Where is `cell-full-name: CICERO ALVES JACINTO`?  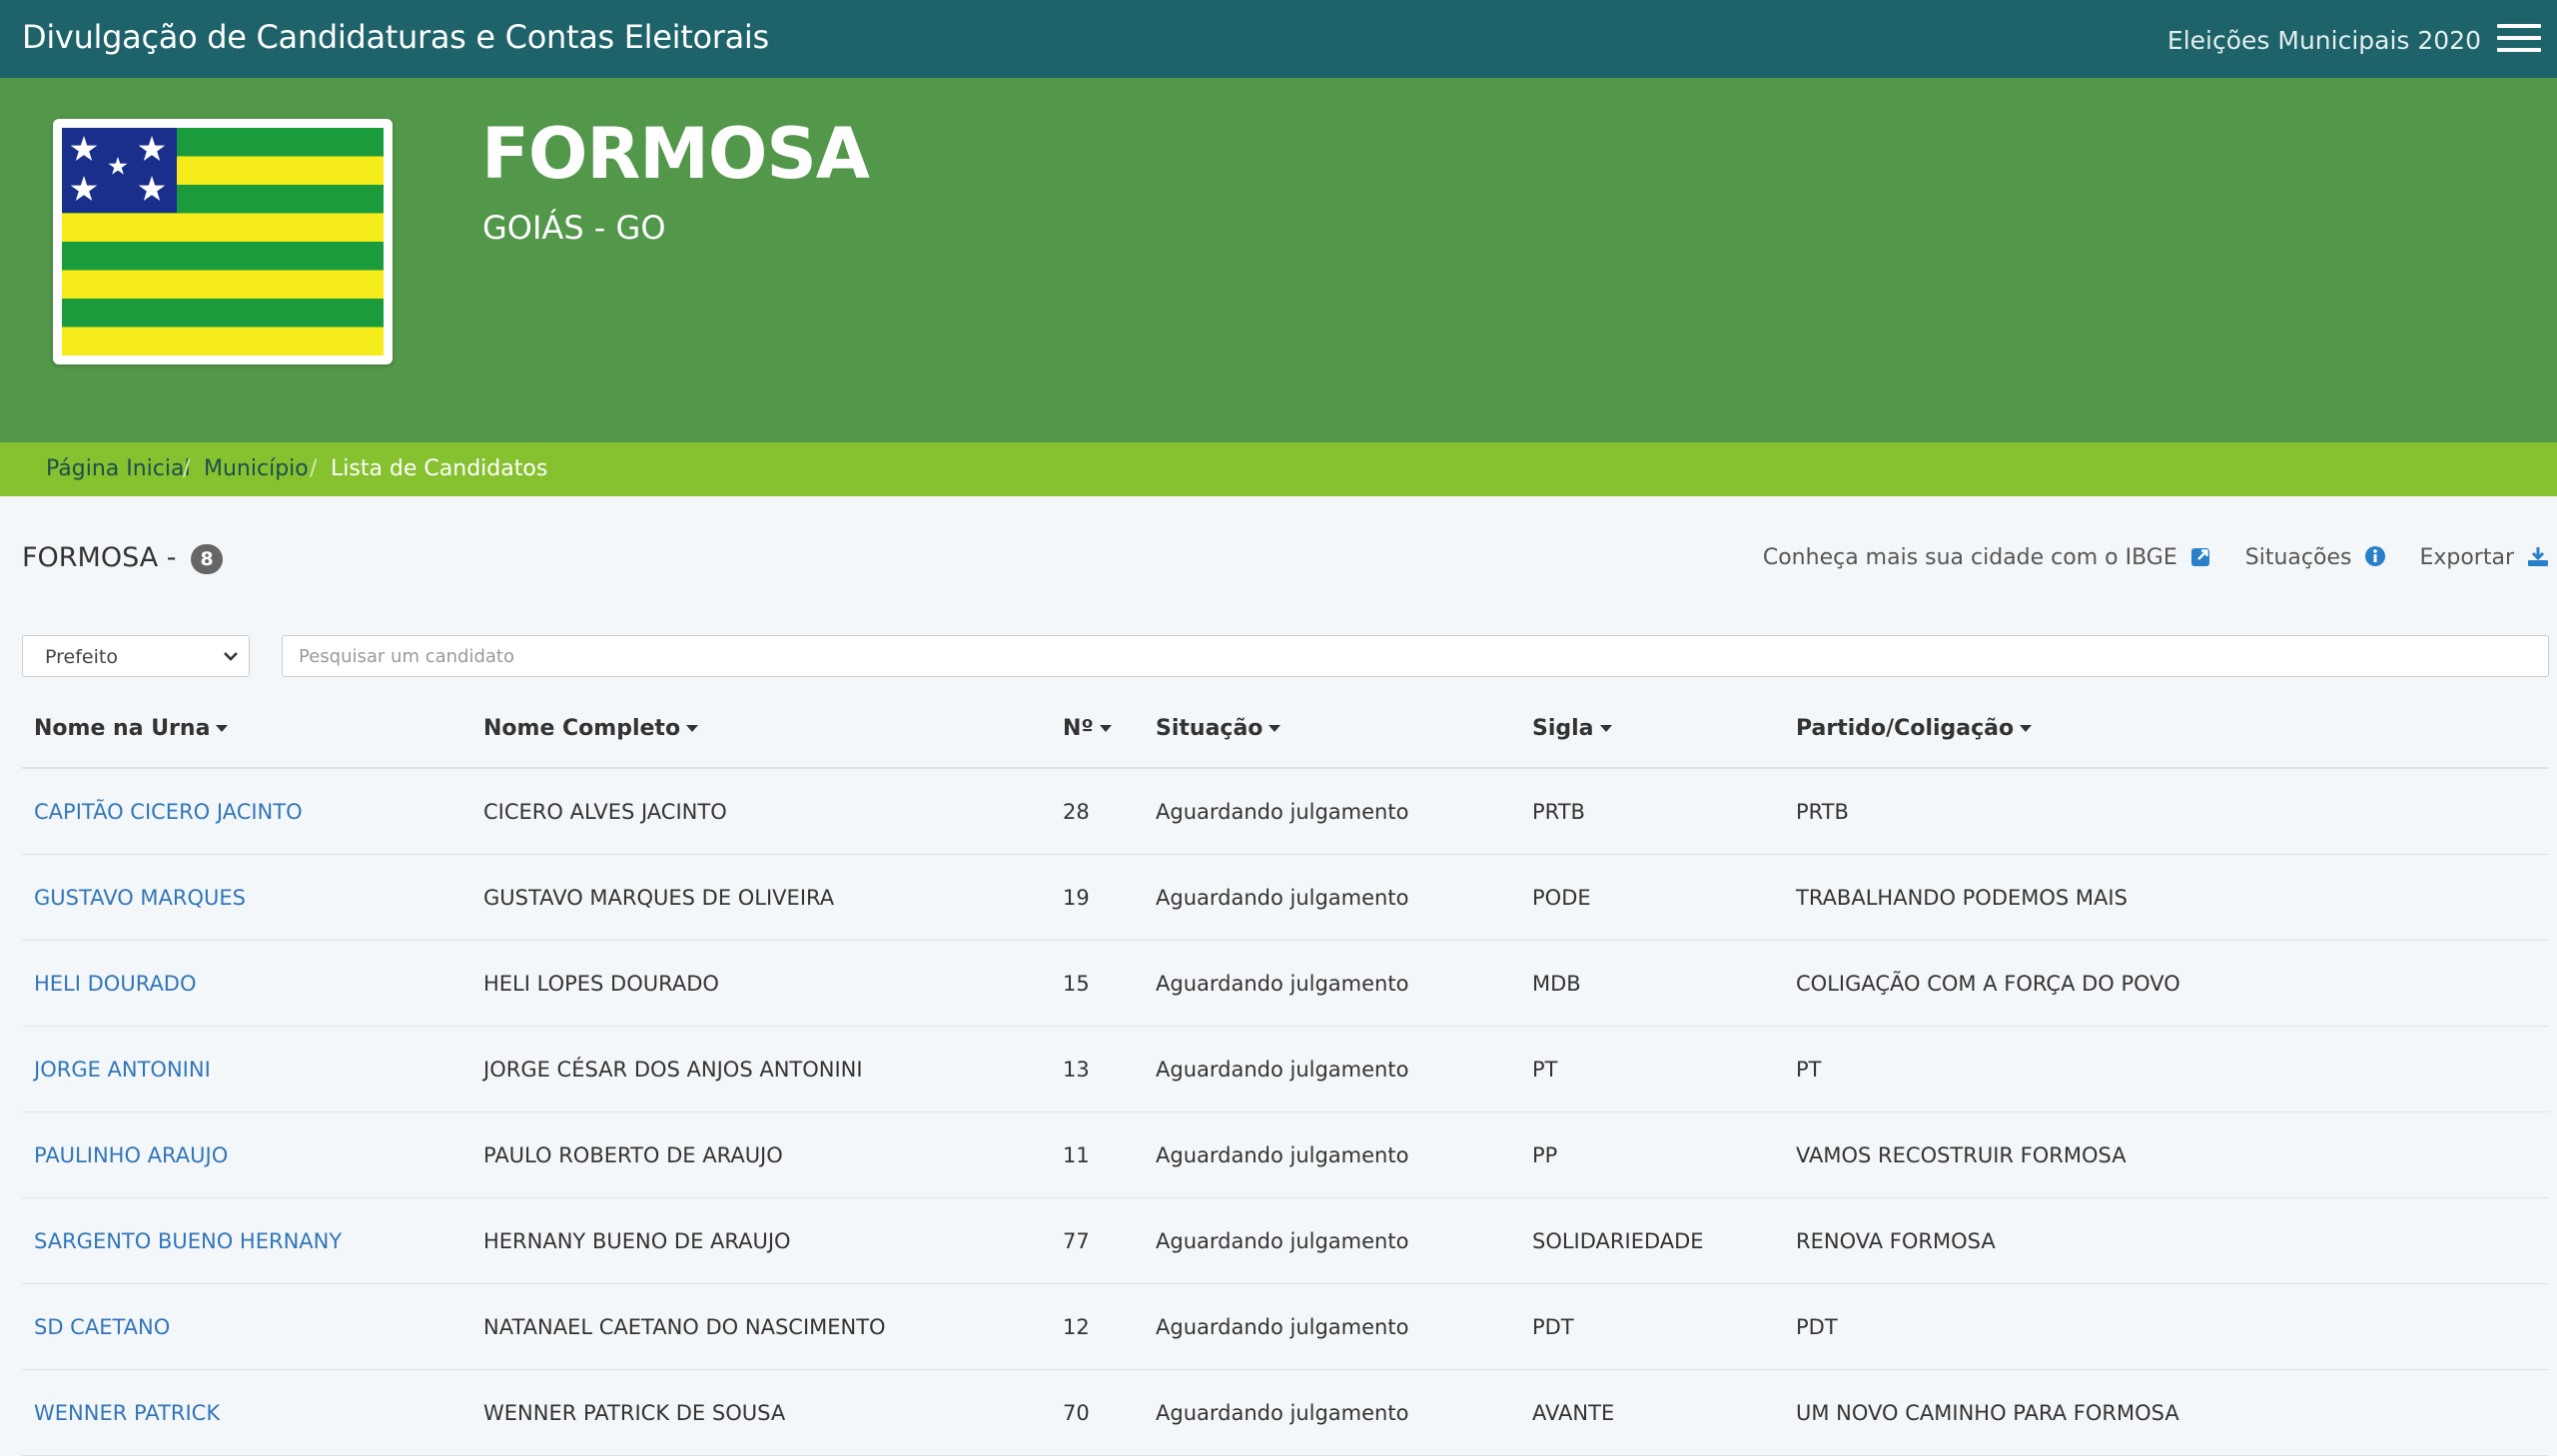 cell-full-name: CICERO ALVES JACINTO is located at coordinates (761, 812).